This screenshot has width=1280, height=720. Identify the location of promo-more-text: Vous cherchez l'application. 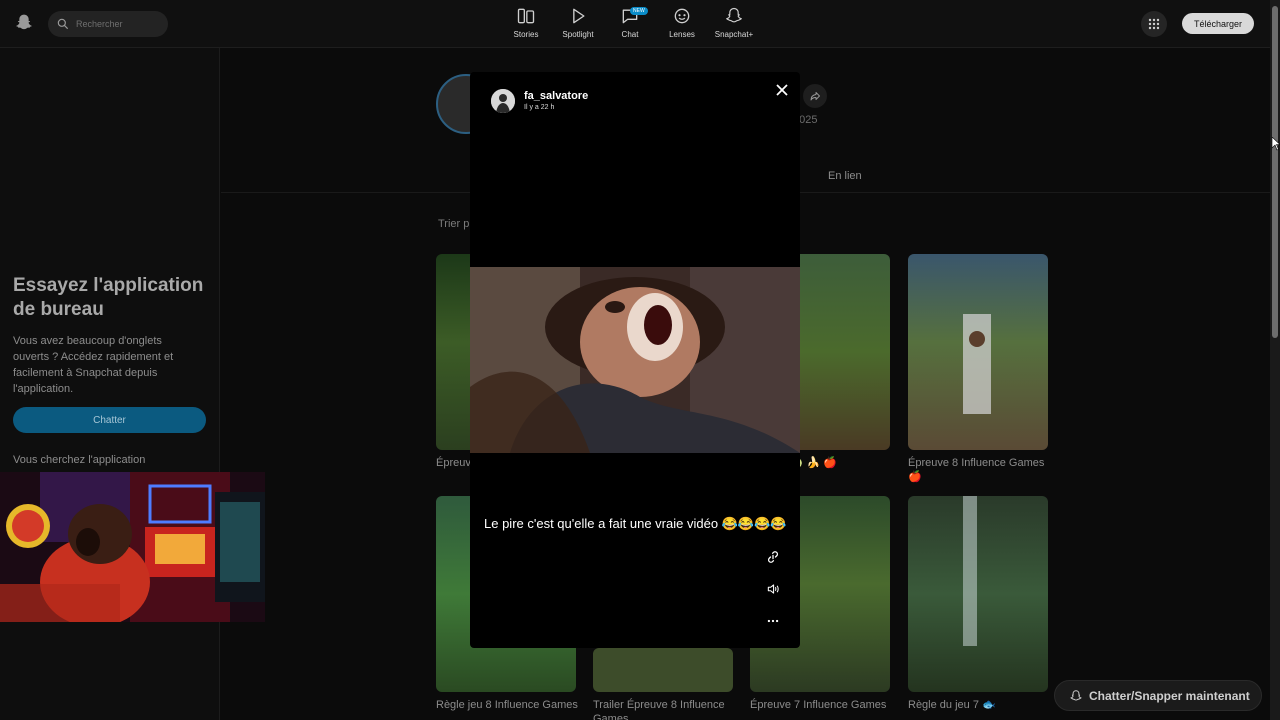
(79, 460).